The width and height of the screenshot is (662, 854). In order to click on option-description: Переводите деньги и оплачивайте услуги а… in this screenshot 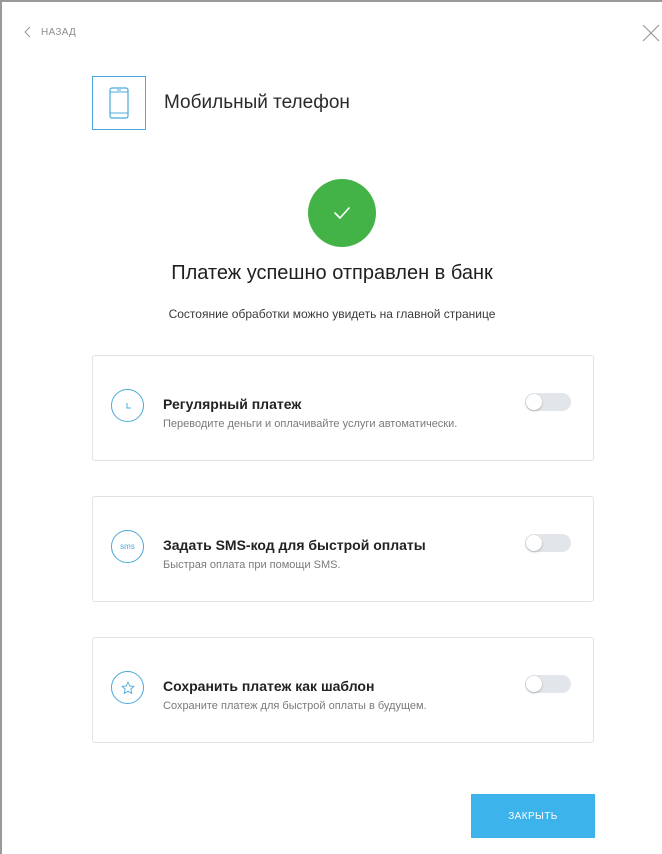, I will do `click(310, 424)`.